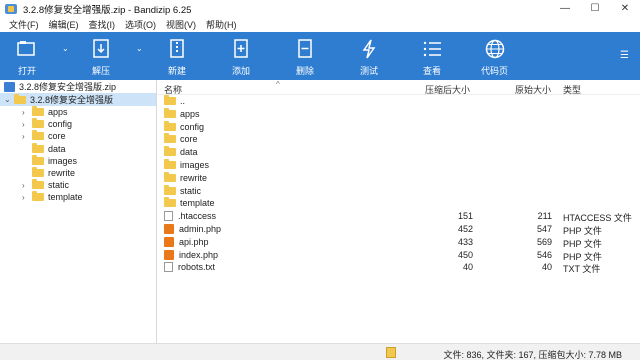 This screenshot has height=360, width=640. Describe the element at coordinates (194, 177) in the screenshot. I see `file-name: rewrite` at that location.